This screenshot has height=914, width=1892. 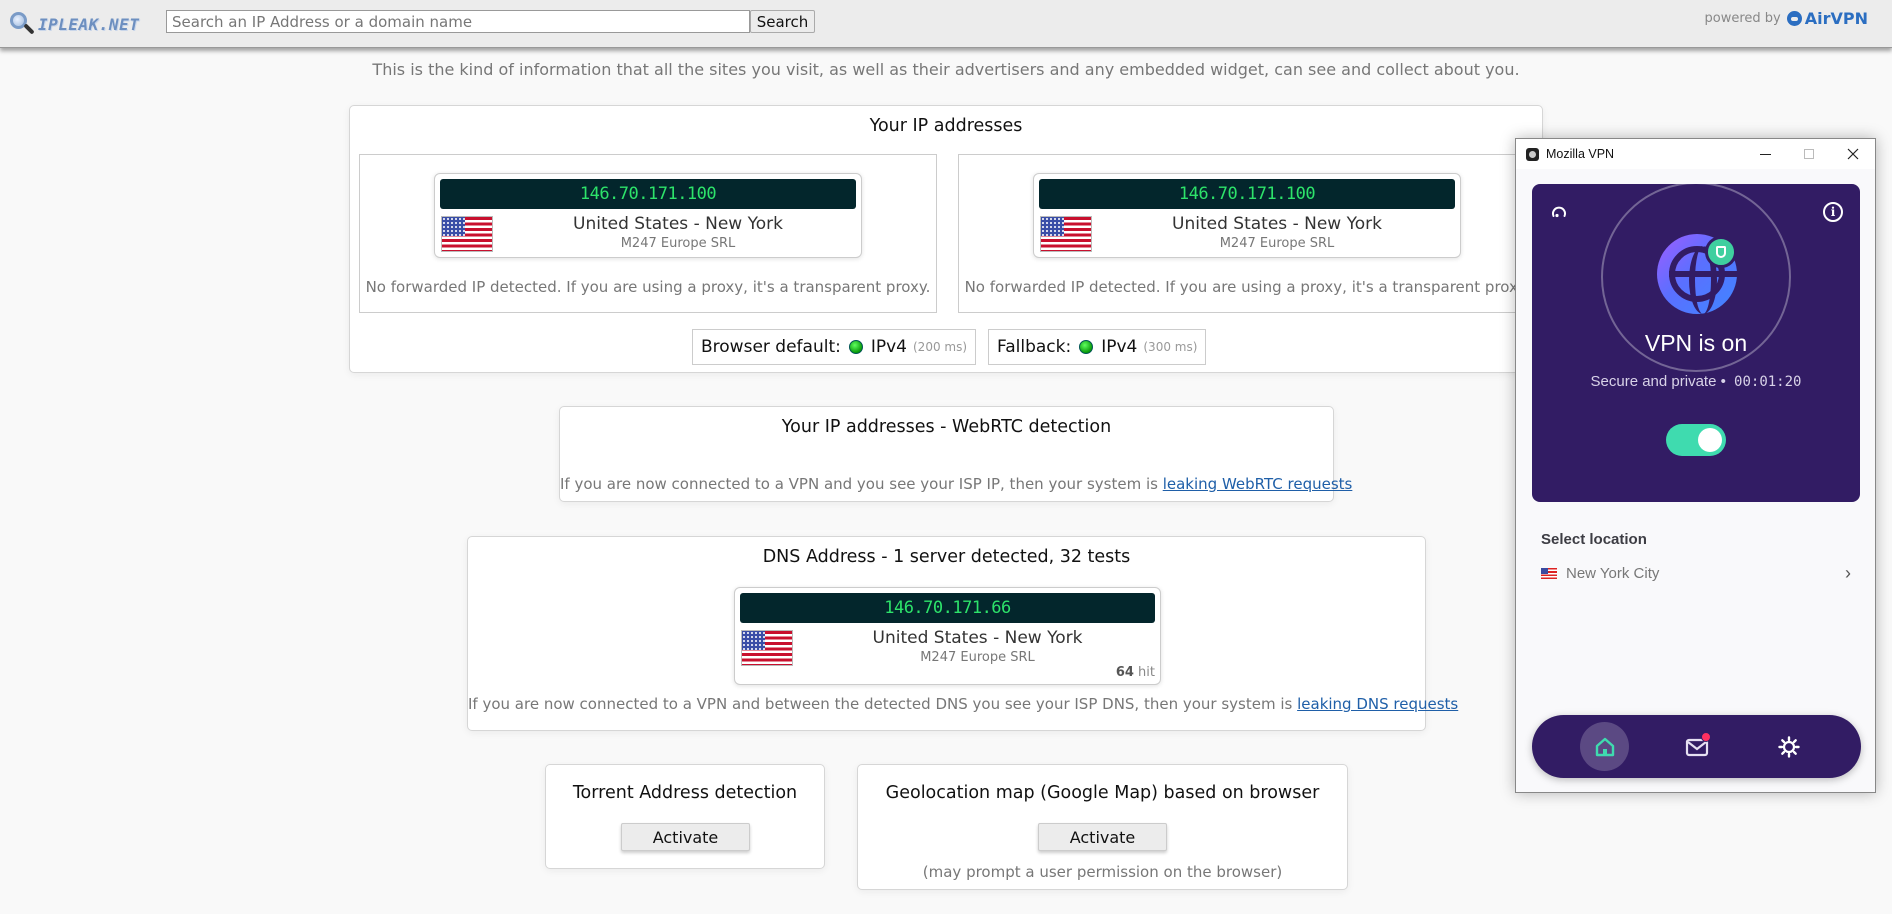 I want to click on vpn-secure-text: Secure and private •, so click(x=1658, y=381).